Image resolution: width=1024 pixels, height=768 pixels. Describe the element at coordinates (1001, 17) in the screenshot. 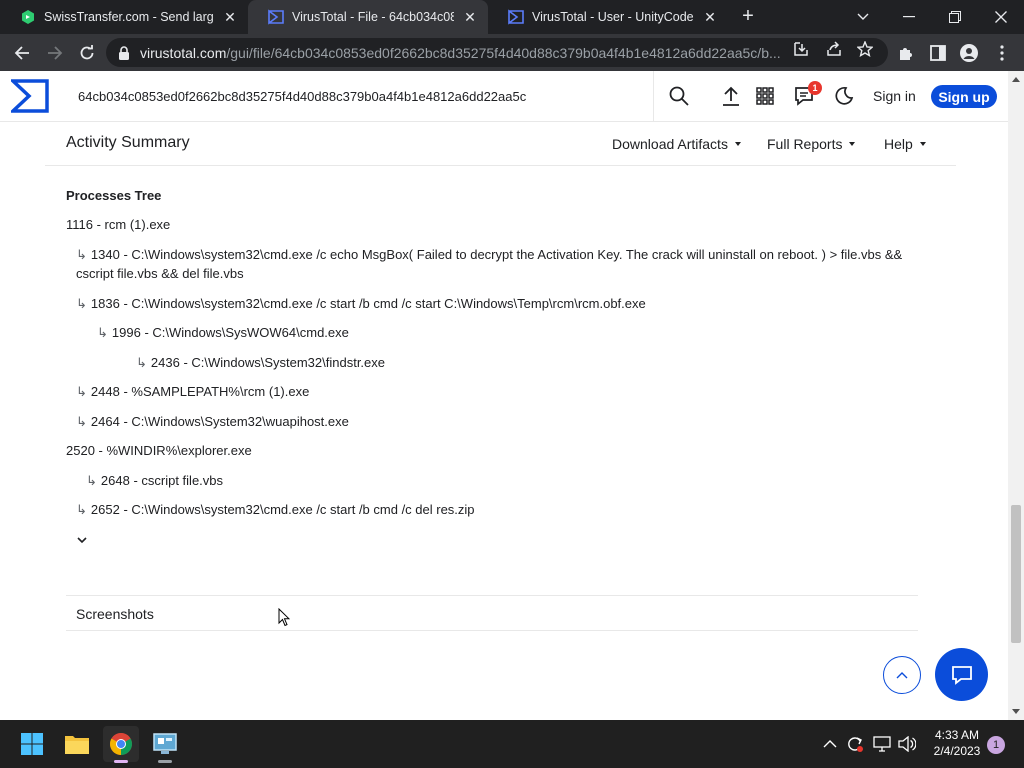

I see `close-window-icon` at that location.